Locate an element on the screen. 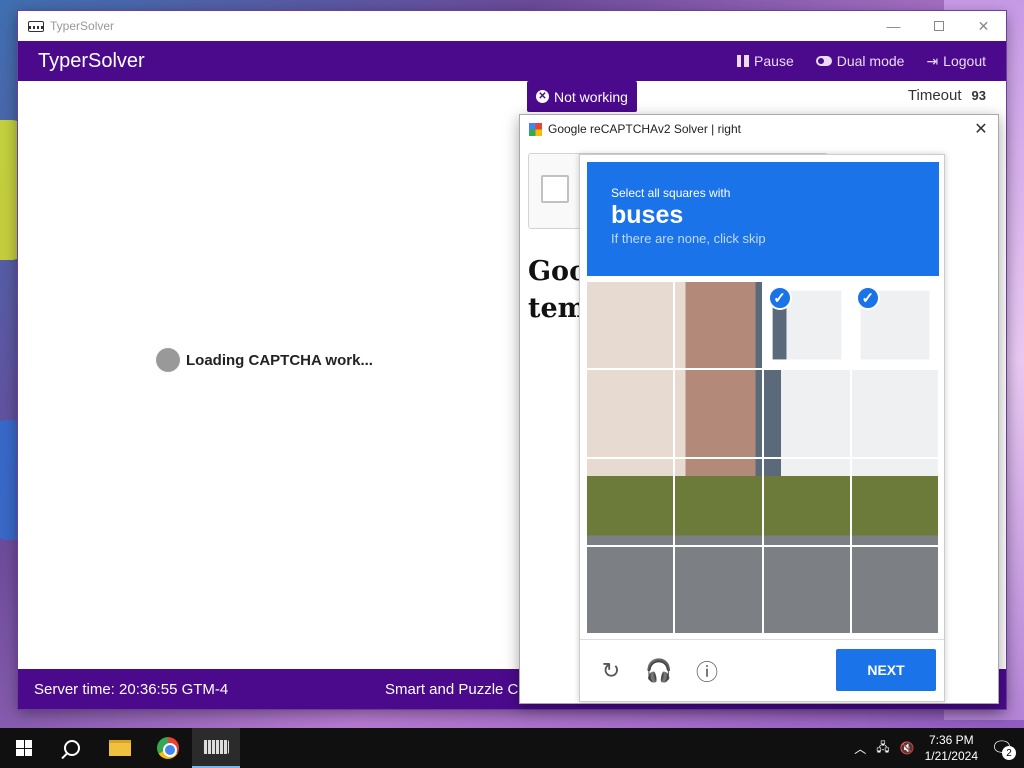  pause-button: Pause is located at coordinates (765, 61).